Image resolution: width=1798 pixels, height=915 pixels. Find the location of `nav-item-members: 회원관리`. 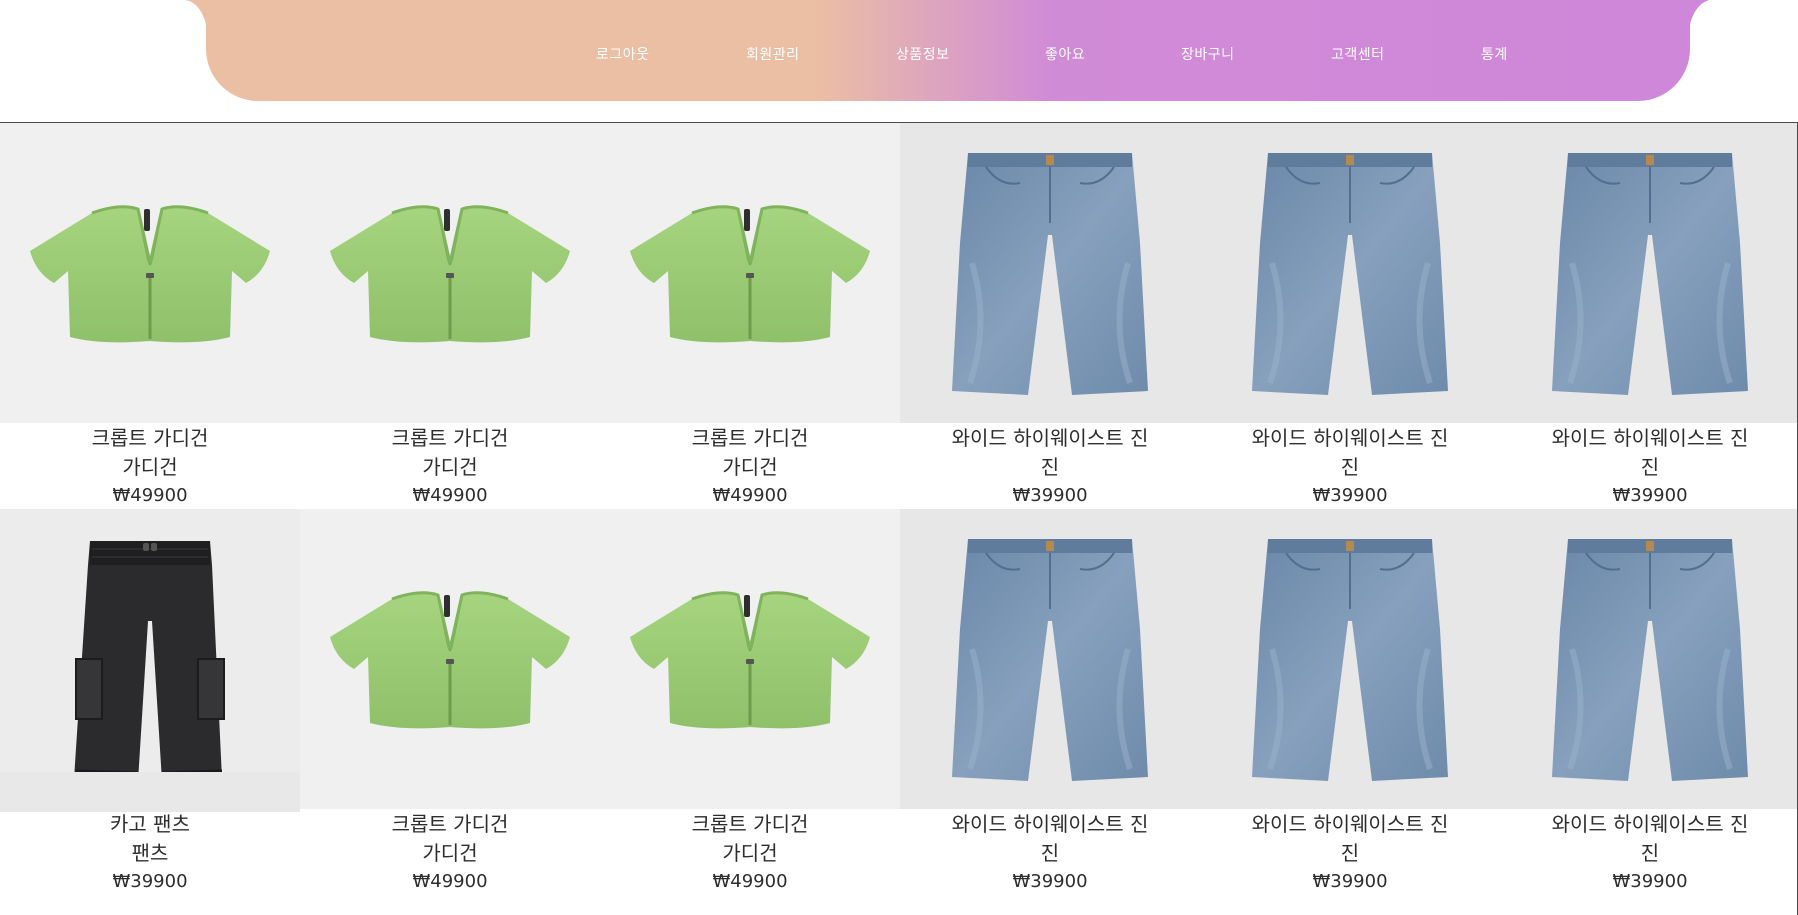

nav-item-members: 회원관리 is located at coordinates (773, 54).